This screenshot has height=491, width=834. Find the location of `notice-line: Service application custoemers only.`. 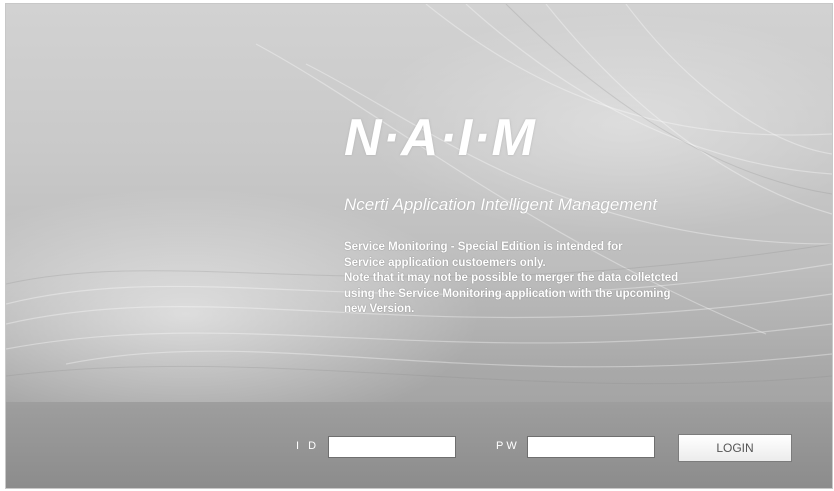

notice-line: Service application custoemers only. is located at coordinates (445, 262).